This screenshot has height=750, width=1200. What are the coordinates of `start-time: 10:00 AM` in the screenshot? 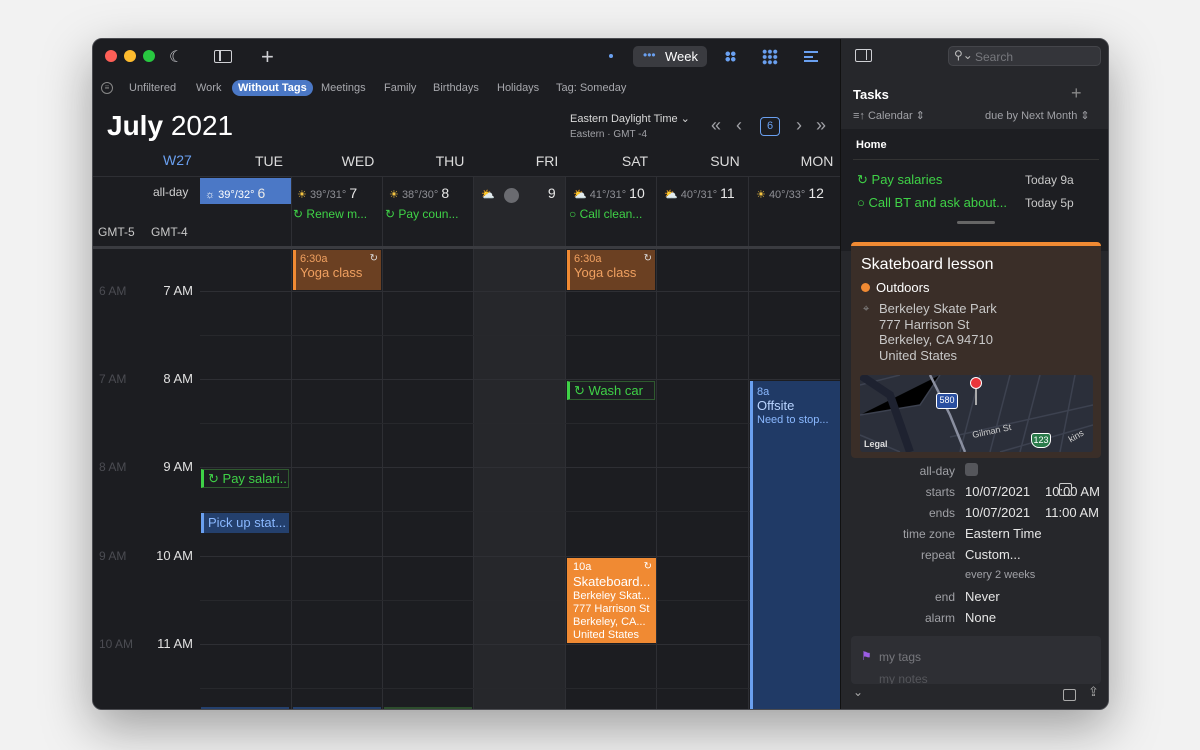 It's located at (1072, 491).